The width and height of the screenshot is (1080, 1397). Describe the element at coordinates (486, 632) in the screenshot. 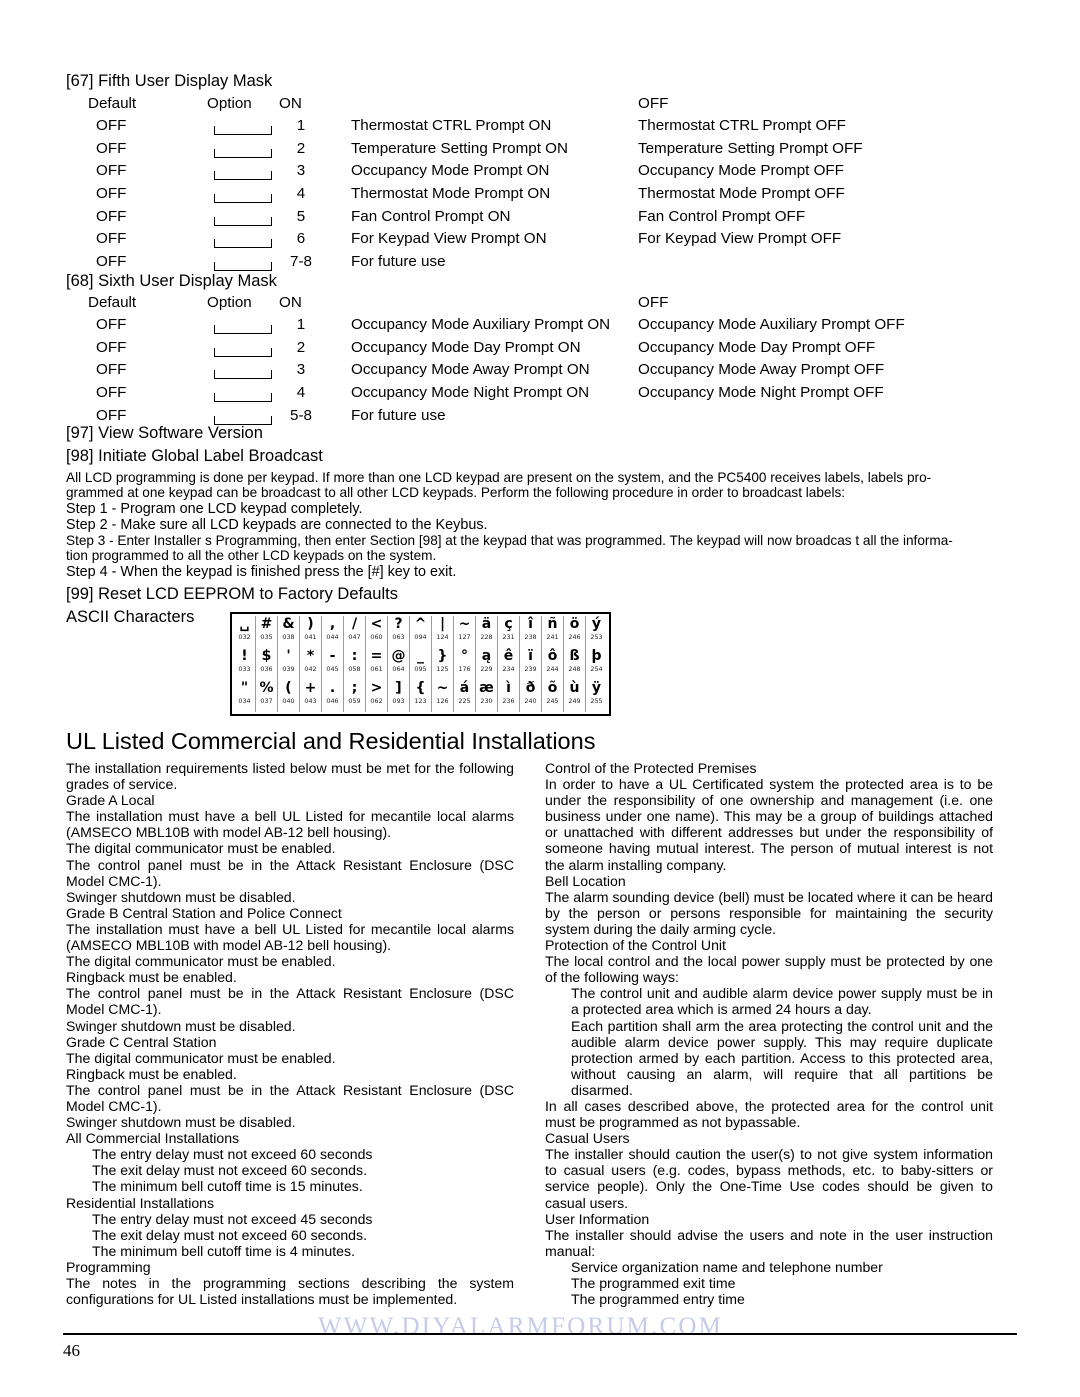

I see `ascii-cell: ä 228` at that location.